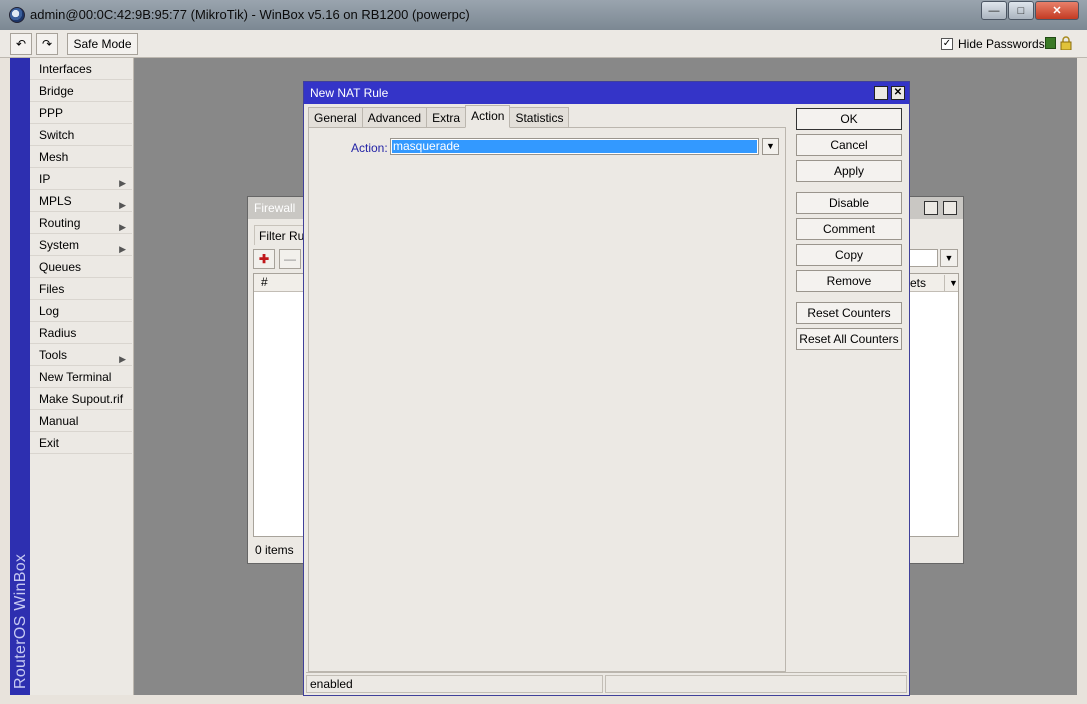 This screenshot has width=1087, height=704. Describe the element at coordinates (1082, 381) in the screenshot. I see `frame-right` at that location.